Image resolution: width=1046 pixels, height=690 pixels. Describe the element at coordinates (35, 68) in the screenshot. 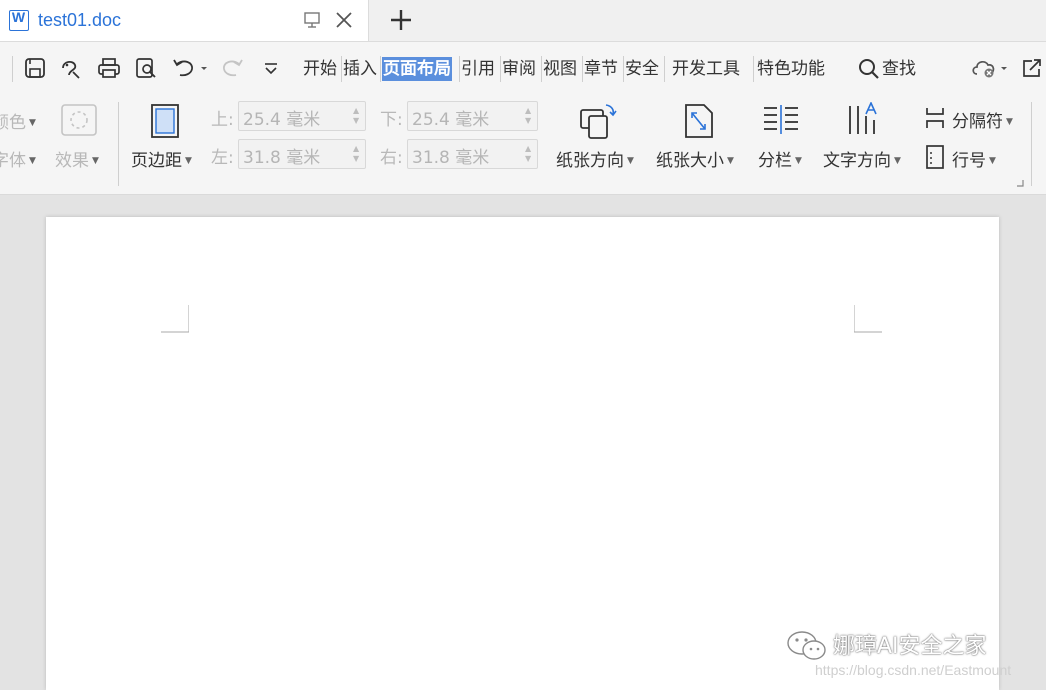

I see `save-icon` at that location.